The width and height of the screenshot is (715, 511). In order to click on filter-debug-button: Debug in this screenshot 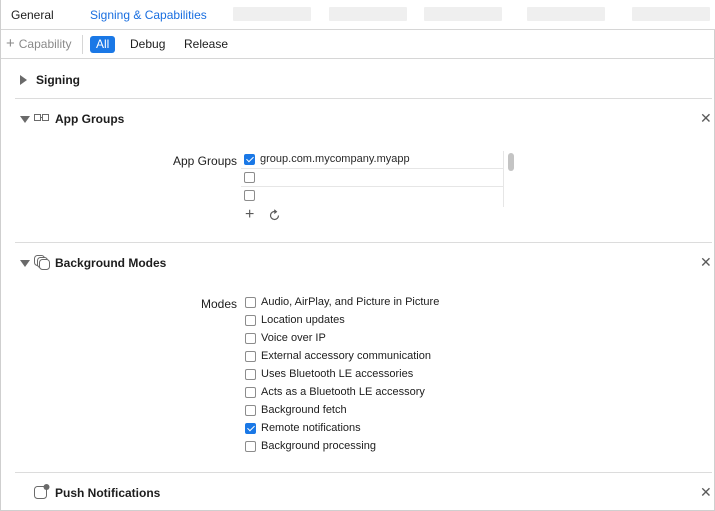, I will do `click(147, 44)`.